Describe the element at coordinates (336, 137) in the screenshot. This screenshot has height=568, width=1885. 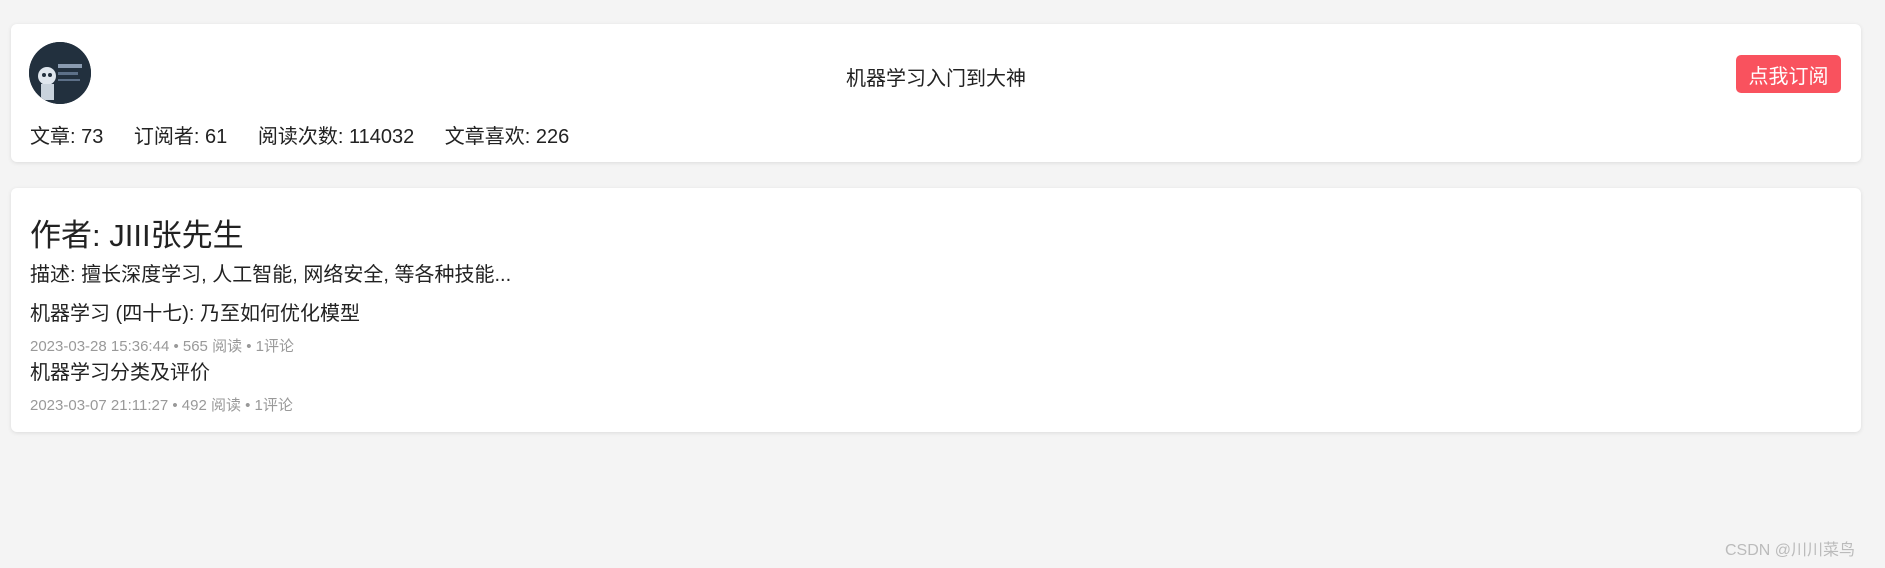
I see `stat-reads: 阅读次数: 114032` at that location.